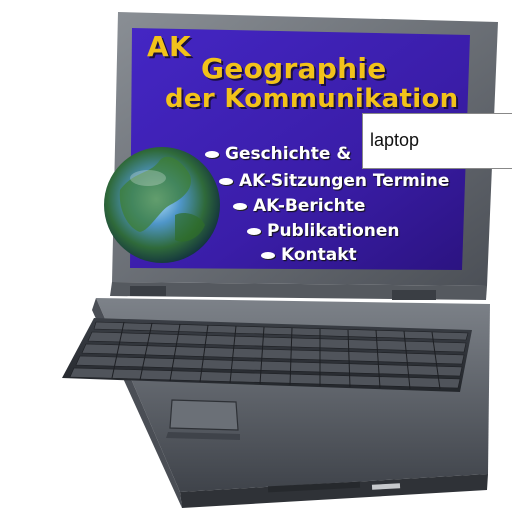 The height and width of the screenshot is (512, 512). What do you see at coordinates (395, 140) in the screenshot?
I see `object-label-text: laptop` at bounding box center [395, 140].